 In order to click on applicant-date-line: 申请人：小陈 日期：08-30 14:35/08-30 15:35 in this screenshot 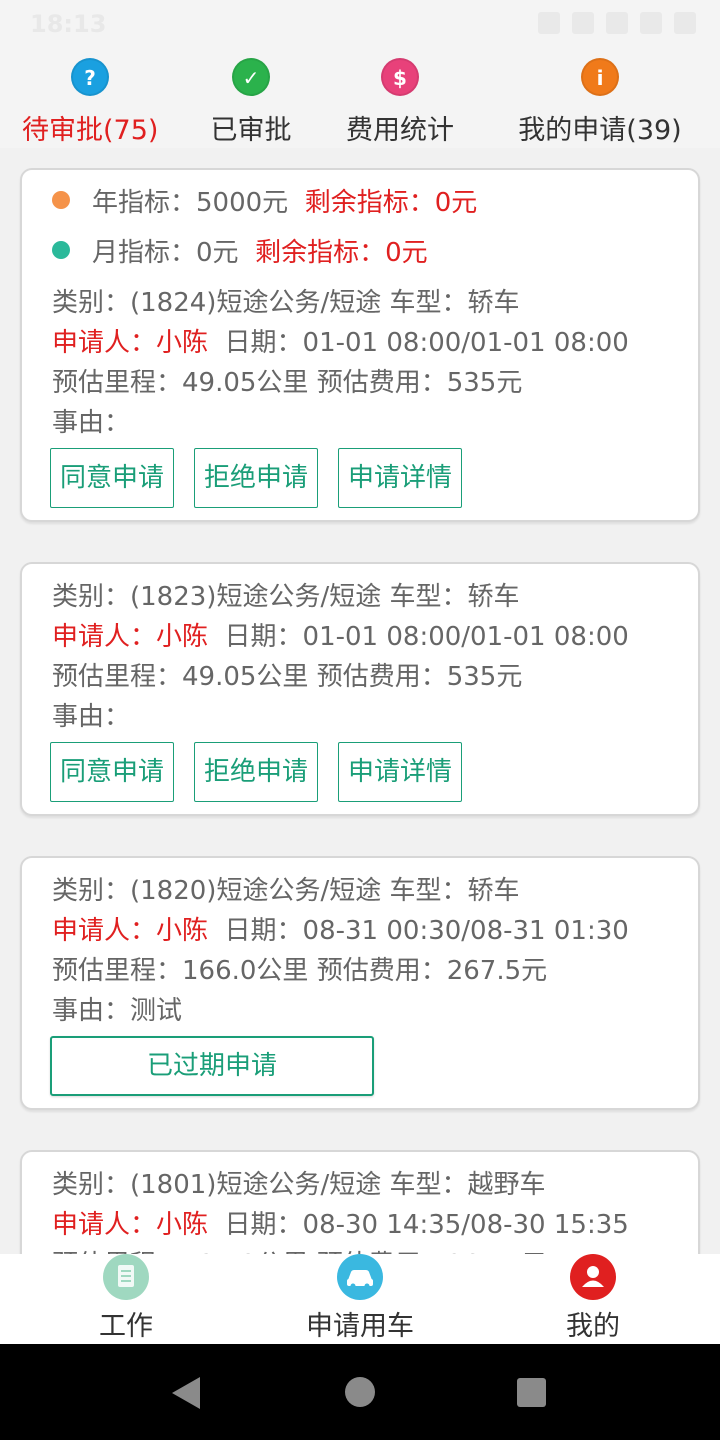, I will do `click(340, 1222)`.